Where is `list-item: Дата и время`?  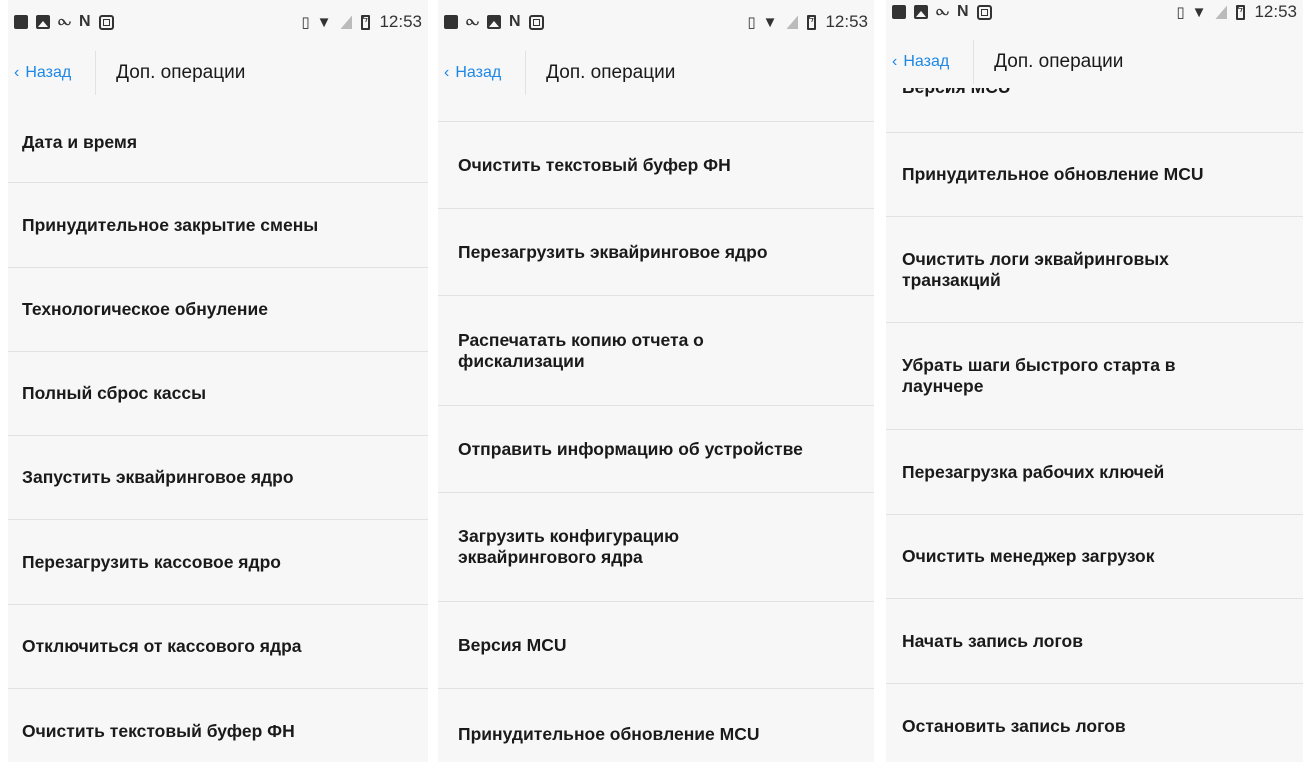
list-item: Дата и время is located at coordinates (218, 142).